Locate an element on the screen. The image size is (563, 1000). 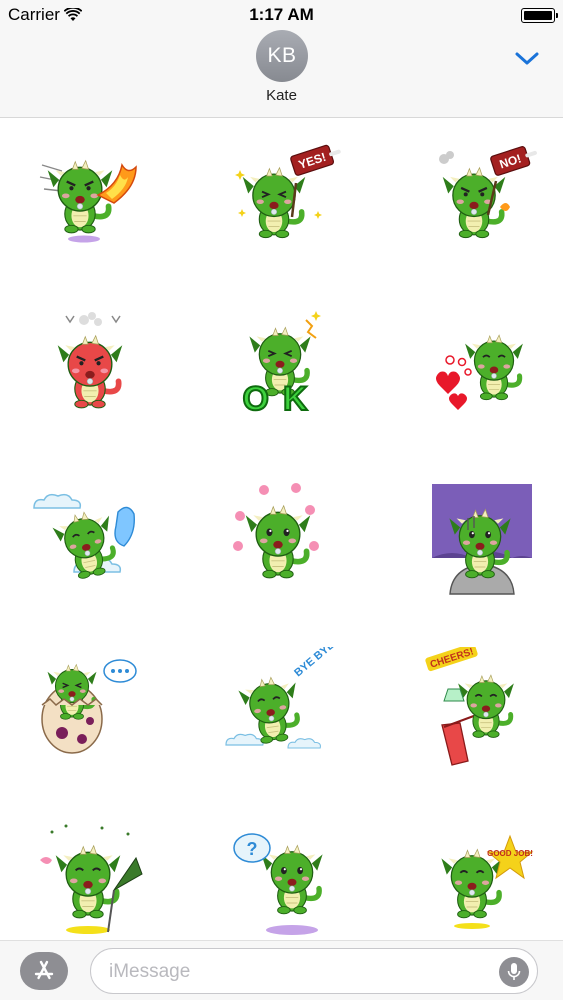
conversation-header: KB Kate is located at coordinates (281, 74).